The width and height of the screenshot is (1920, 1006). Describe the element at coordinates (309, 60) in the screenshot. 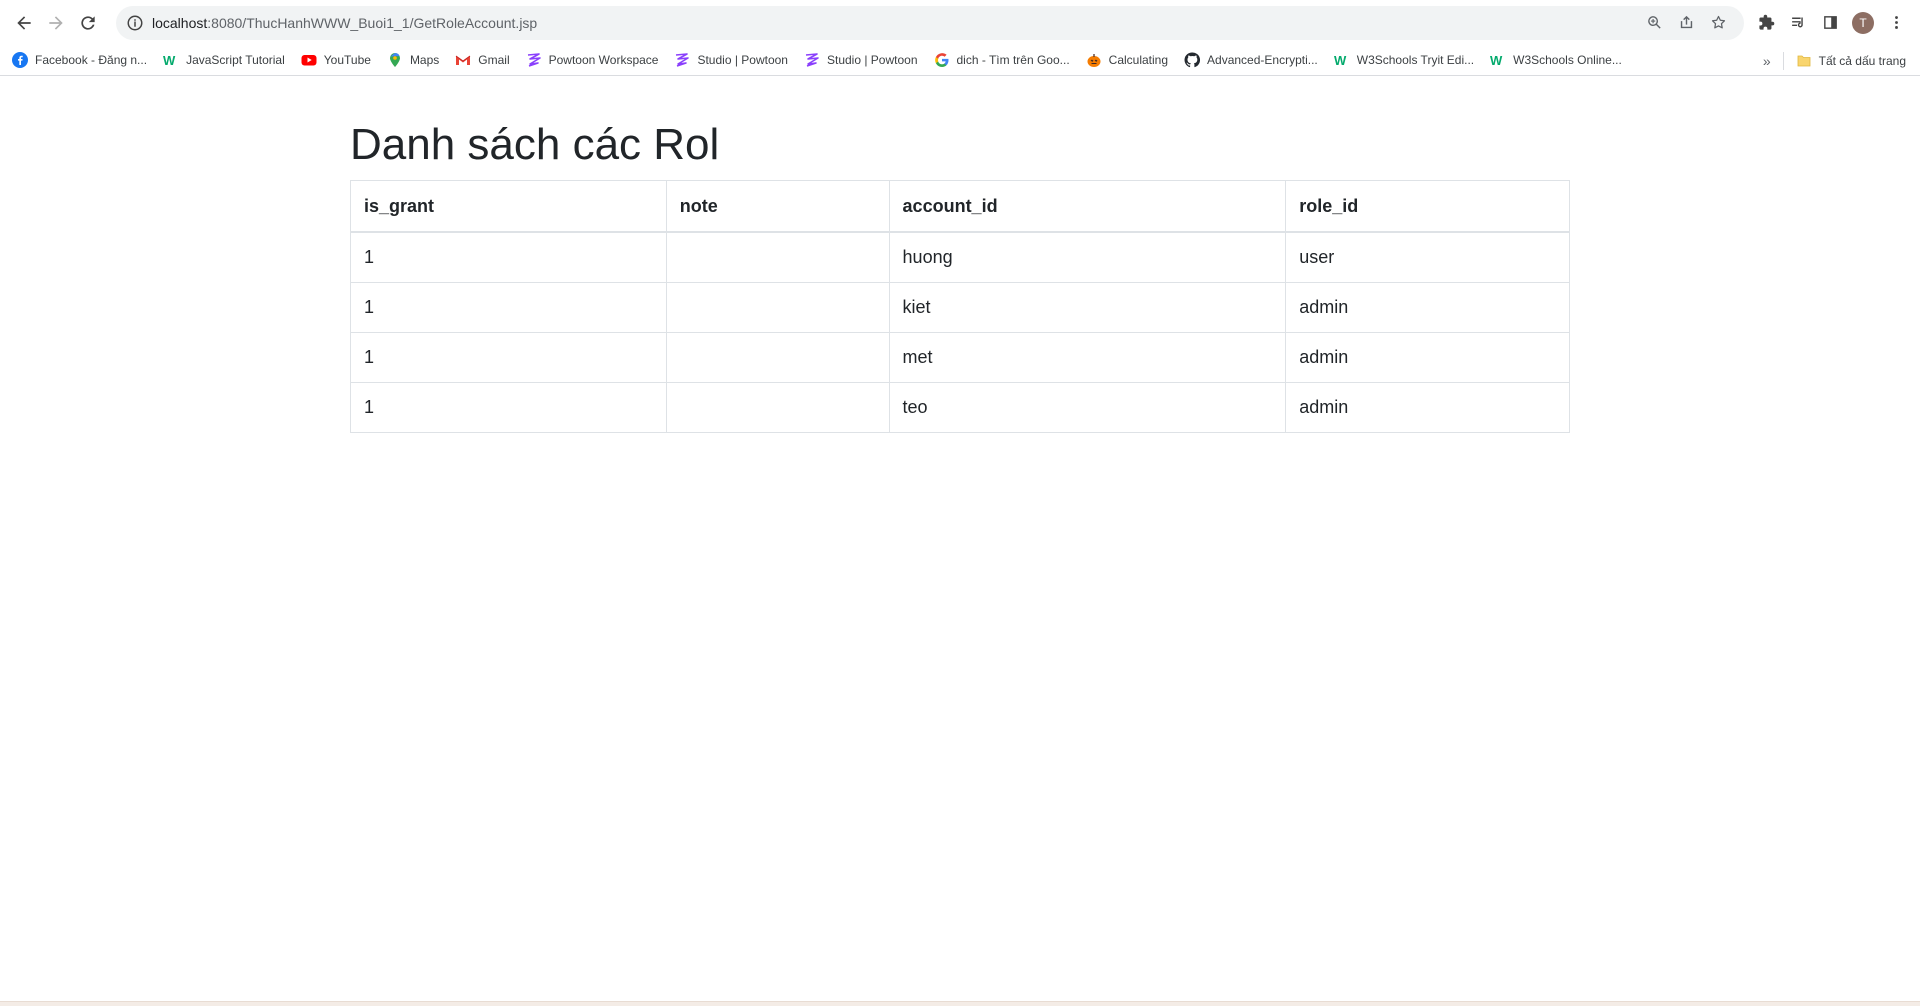

I see `youtube-icon` at that location.